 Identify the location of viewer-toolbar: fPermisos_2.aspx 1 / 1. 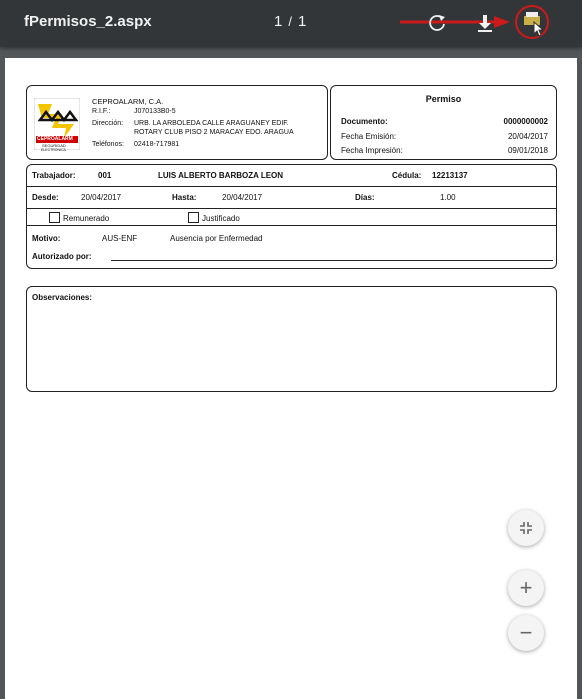
(291, 23).